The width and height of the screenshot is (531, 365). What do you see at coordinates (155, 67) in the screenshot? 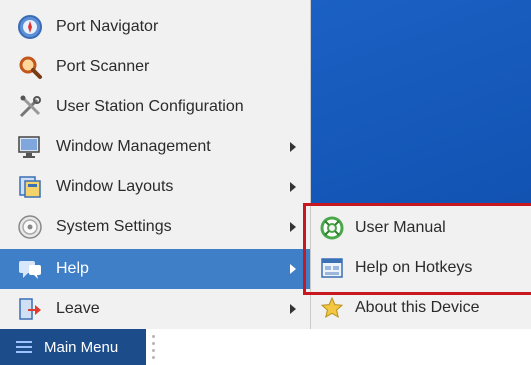
I see `menu-item-port-scanner: Port Scanner` at bounding box center [155, 67].